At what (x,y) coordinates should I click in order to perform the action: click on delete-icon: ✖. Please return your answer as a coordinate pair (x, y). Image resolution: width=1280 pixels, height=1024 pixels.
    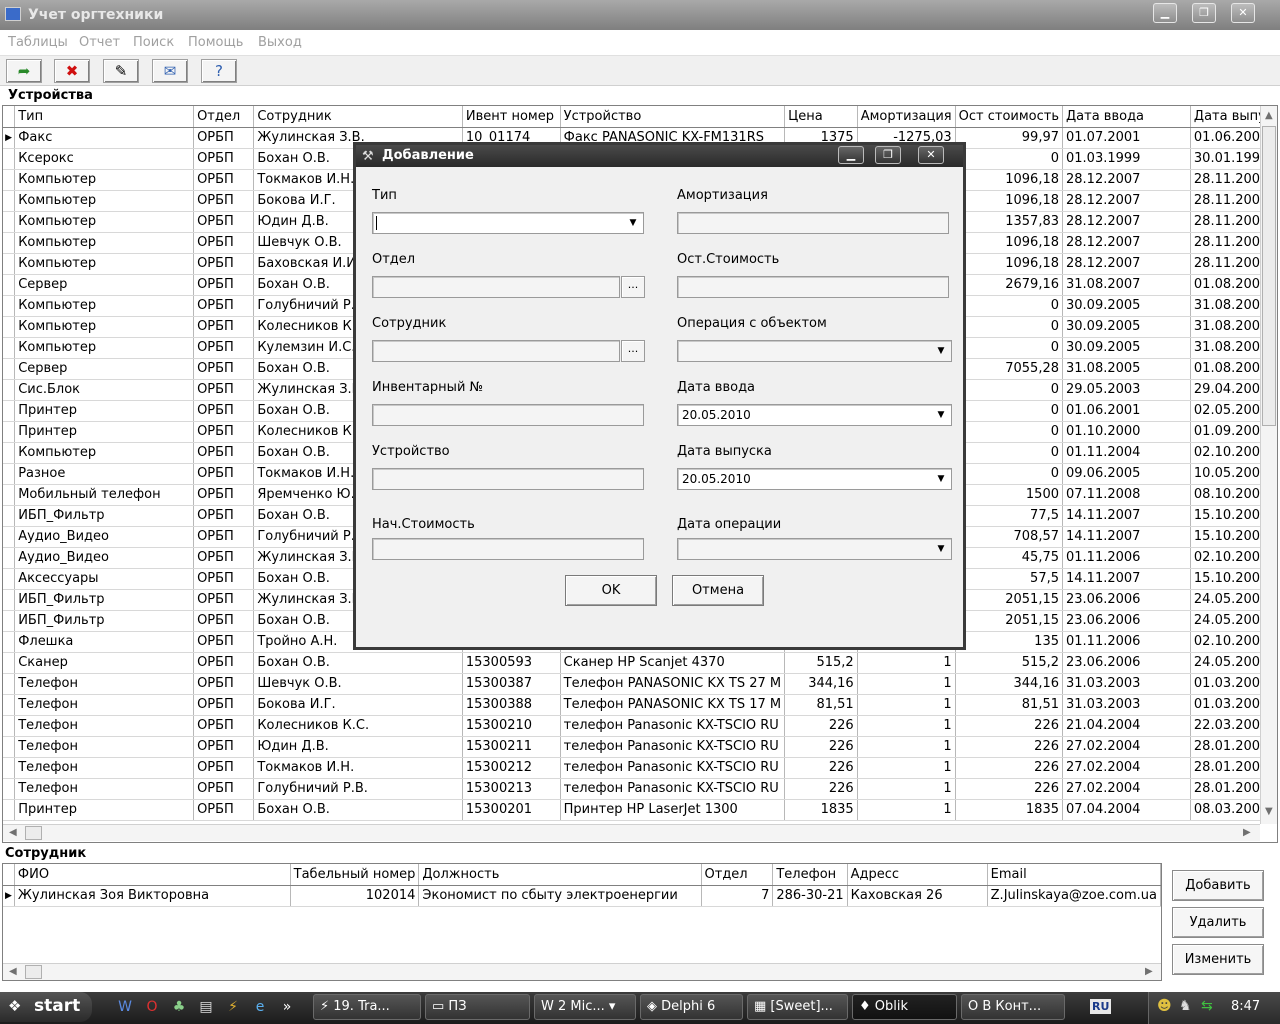
    Looking at the image, I should click on (72, 71).